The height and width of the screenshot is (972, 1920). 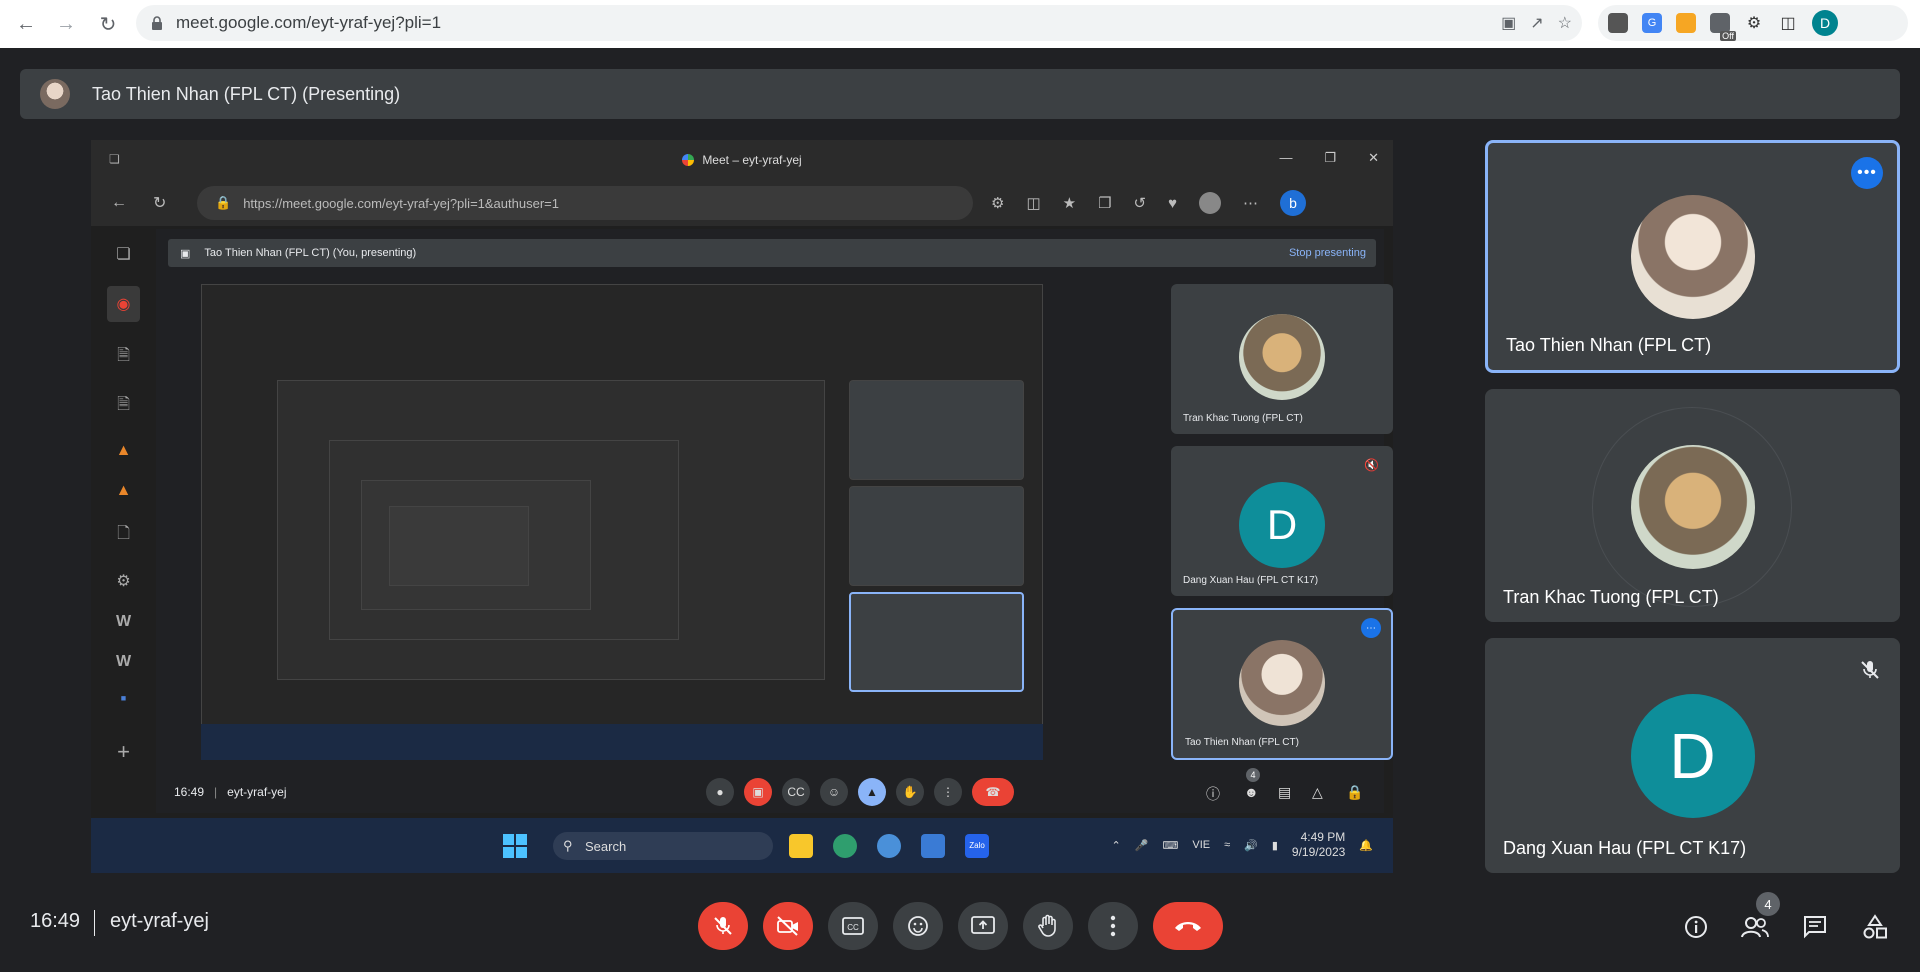 I want to click on hangup-icon, so click(x=1188, y=926).